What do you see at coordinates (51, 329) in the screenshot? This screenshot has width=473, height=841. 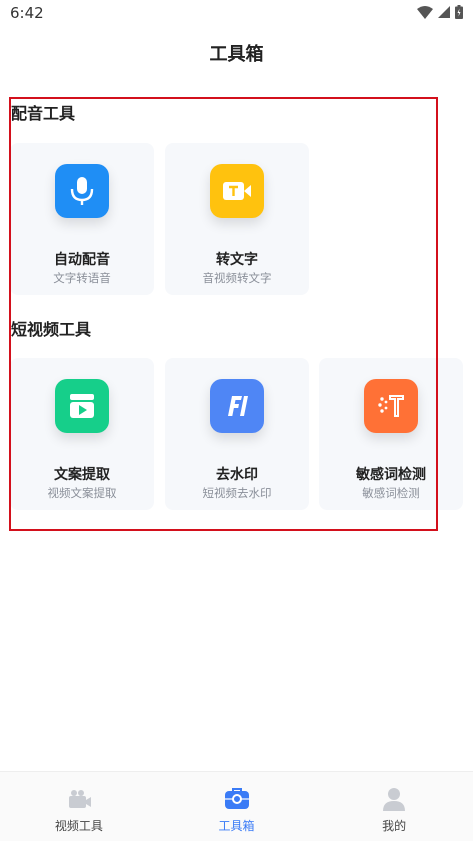 I see `section-title-short-video: 短视频工具` at bounding box center [51, 329].